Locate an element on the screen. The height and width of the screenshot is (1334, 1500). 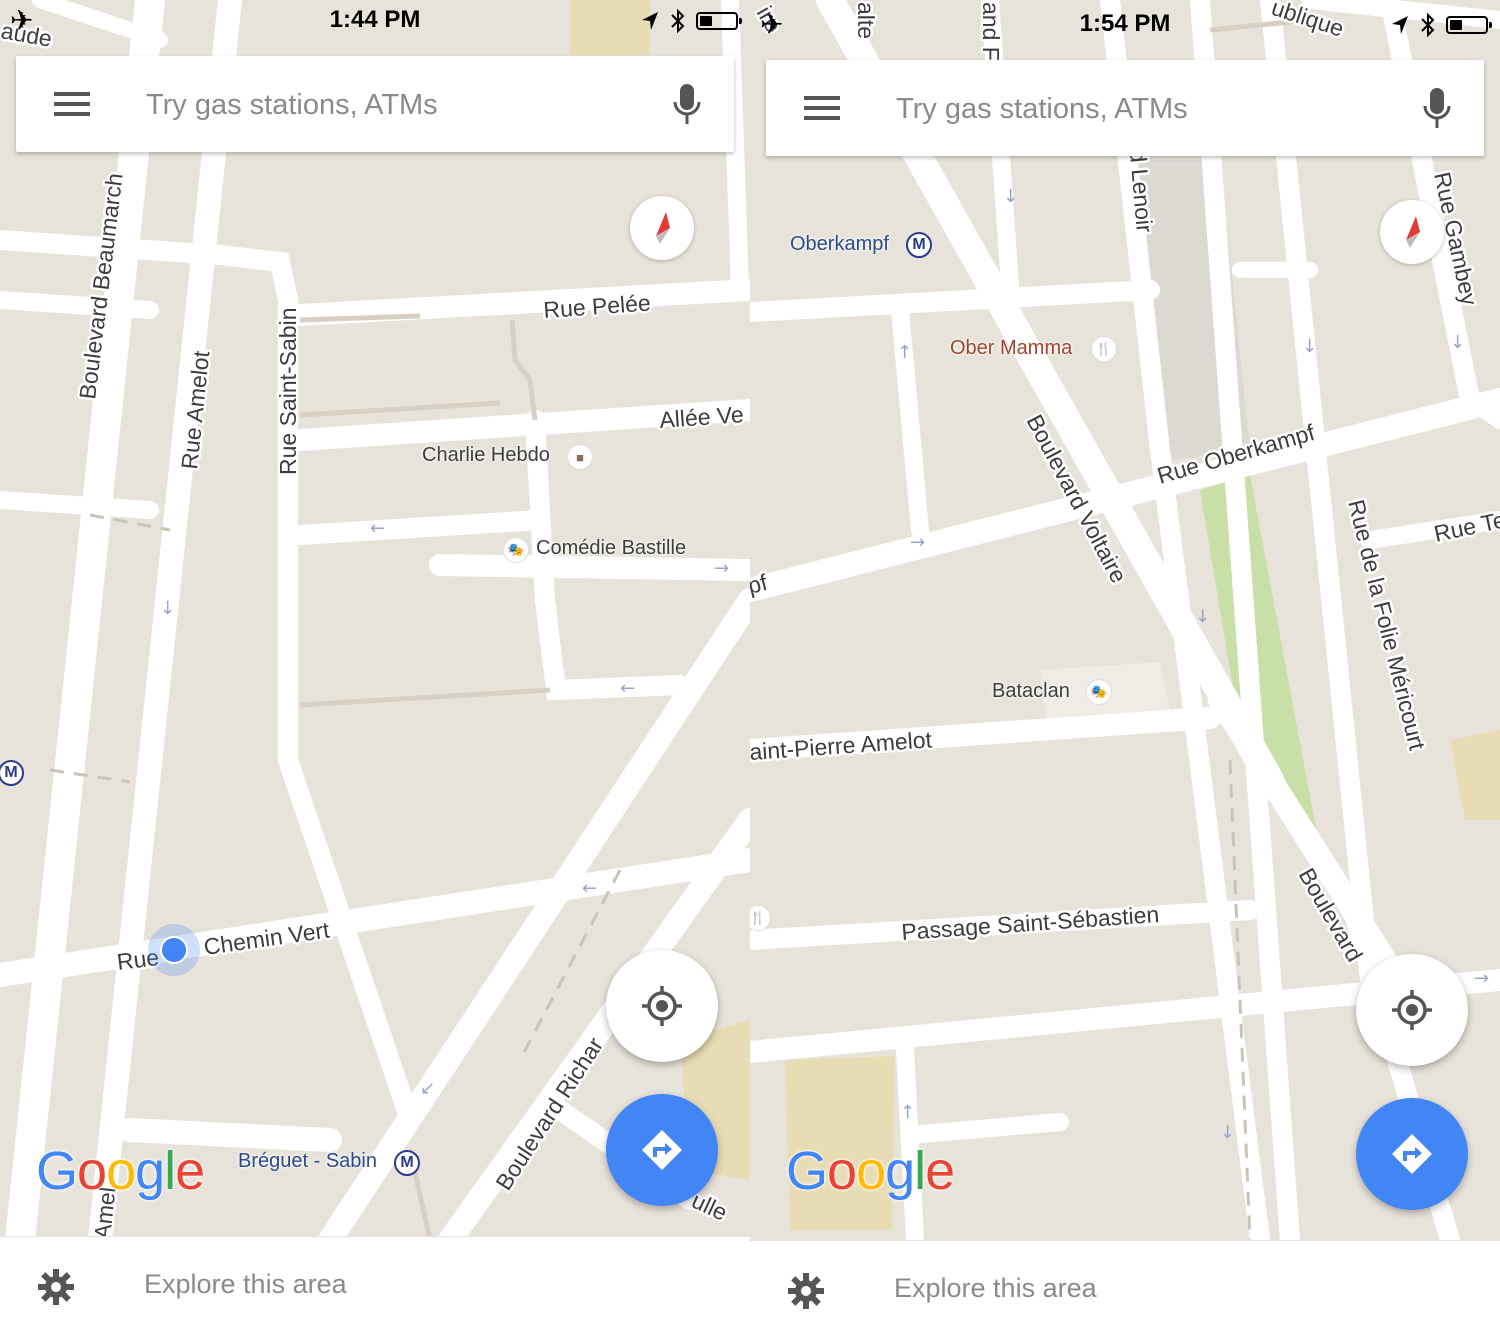
poi-label: Comédie Bastille is located at coordinates (611, 548).